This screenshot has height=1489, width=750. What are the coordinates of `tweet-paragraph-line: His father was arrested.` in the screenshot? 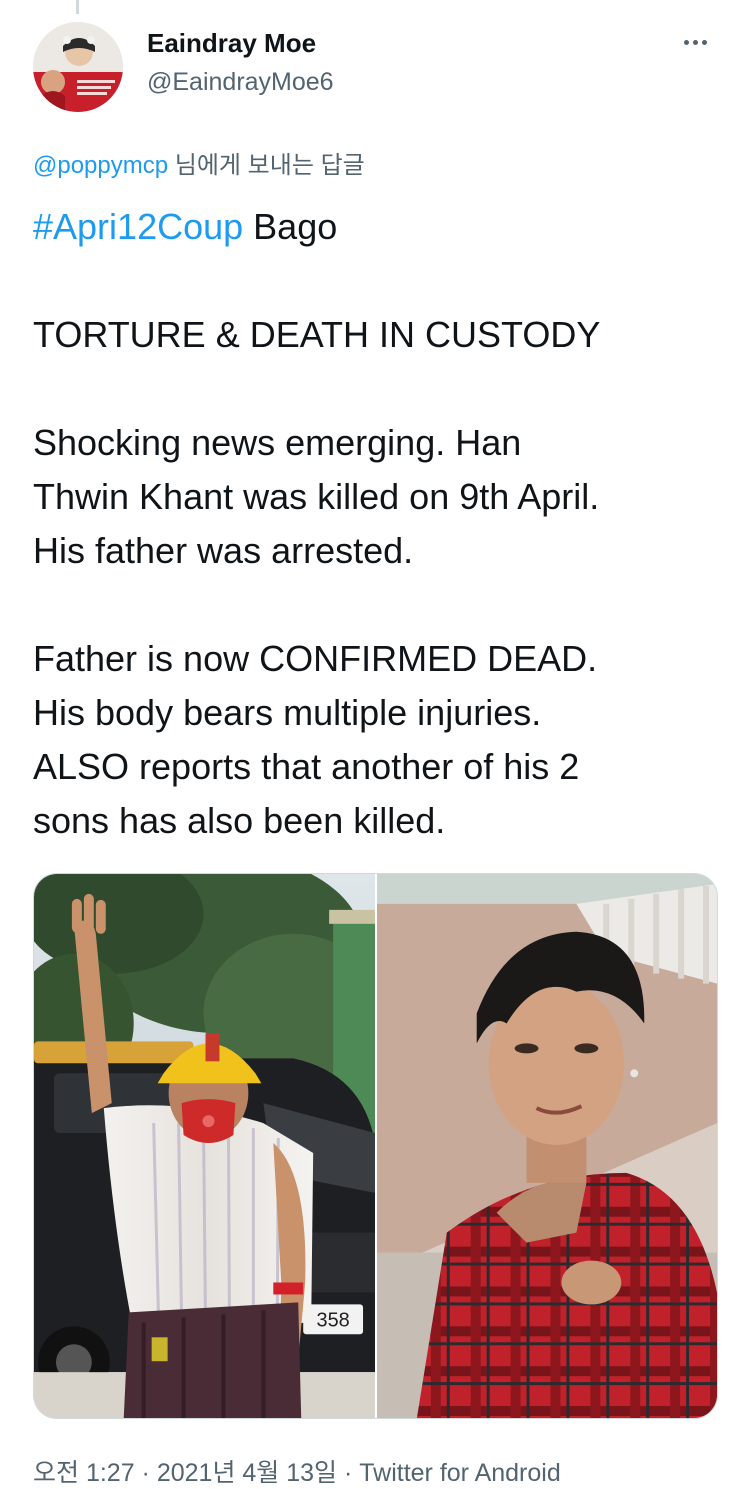 It's located at (223, 550).